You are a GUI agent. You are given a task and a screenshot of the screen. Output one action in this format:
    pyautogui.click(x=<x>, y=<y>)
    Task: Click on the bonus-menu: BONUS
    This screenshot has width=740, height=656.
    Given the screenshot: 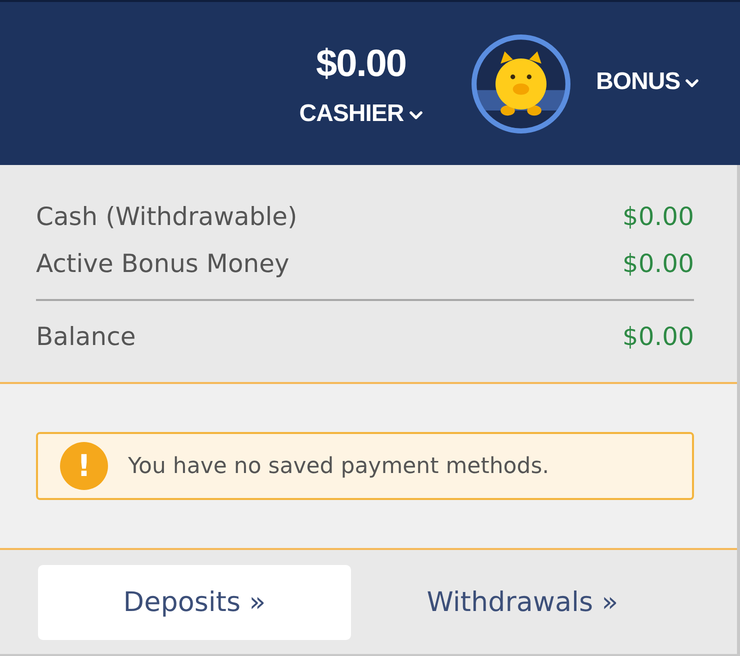 What is the action you would take?
    pyautogui.click(x=648, y=82)
    